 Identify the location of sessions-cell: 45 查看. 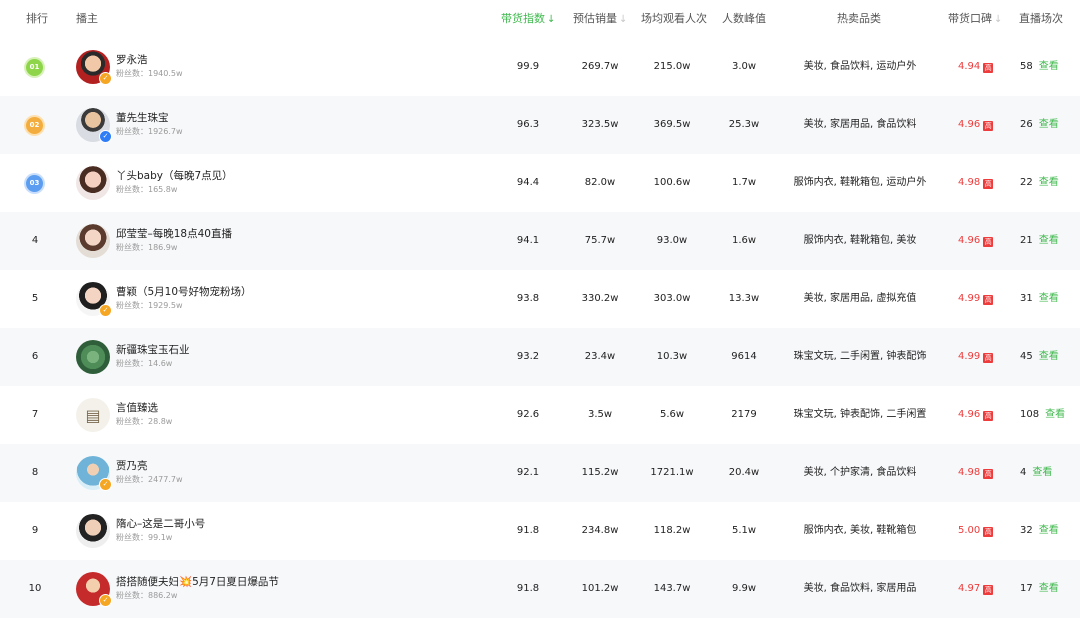
(1039, 357).